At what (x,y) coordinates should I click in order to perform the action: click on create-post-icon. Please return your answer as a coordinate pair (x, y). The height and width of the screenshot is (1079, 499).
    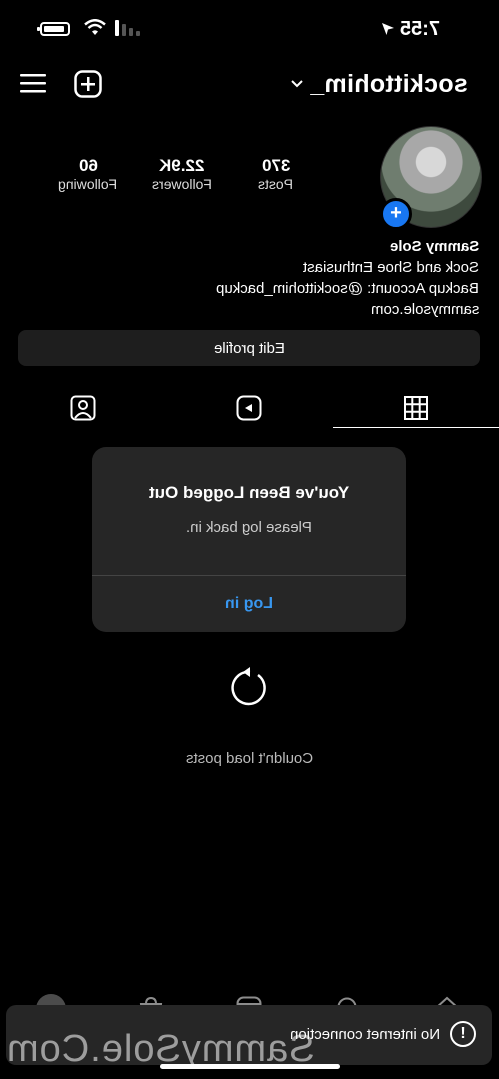
    Looking at the image, I should click on (88, 84).